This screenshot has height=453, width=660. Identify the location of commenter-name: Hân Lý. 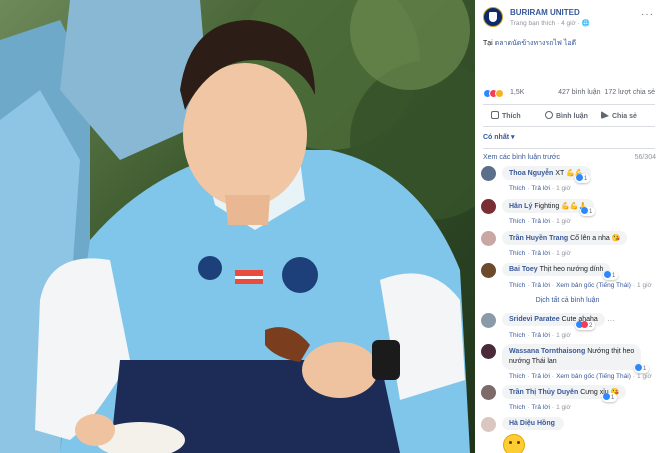
(520, 206).